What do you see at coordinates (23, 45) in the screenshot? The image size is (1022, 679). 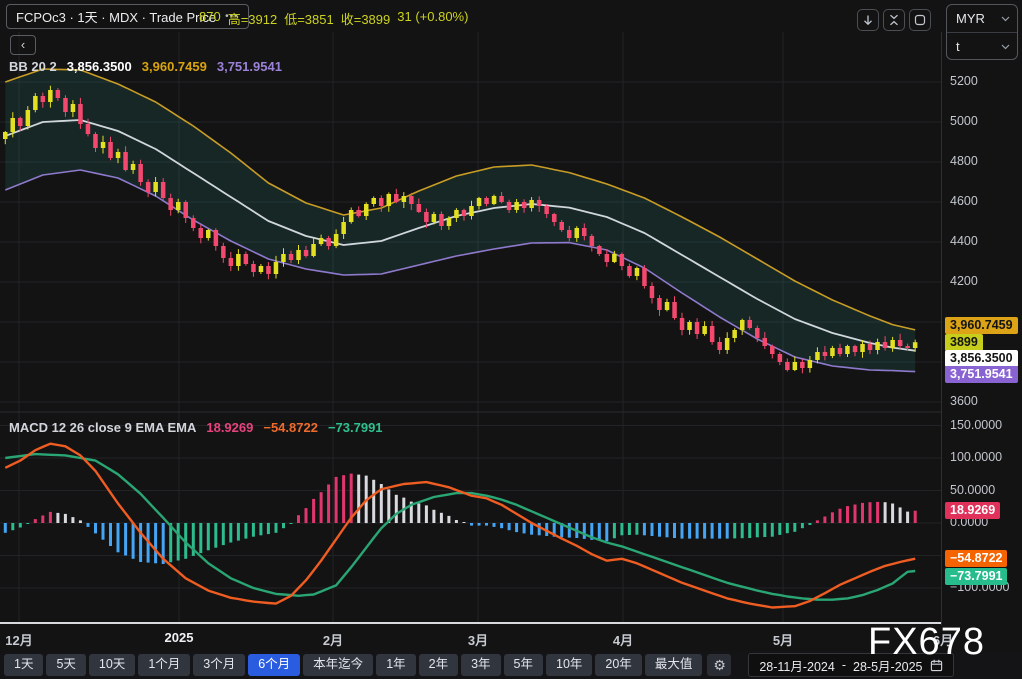 I see `legend-back-button: ‹` at bounding box center [23, 45].